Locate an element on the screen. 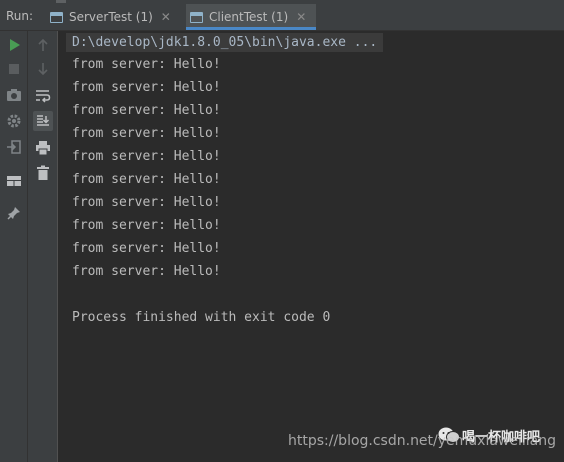 The width and height of the screenshot is (564, 462). tab-clienttest: ClientTest (1) ✕ is located at coordinates (251, 17).